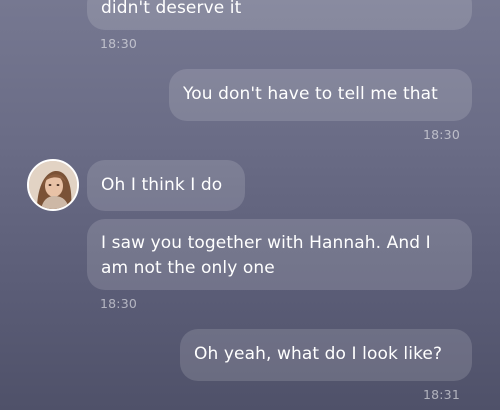 This screenshot has width=500, height=410. What do you see at coordinates (162, 185) in the screenshot?
I see `message-text: Oh I think I do` at bounding box center [162, 185].